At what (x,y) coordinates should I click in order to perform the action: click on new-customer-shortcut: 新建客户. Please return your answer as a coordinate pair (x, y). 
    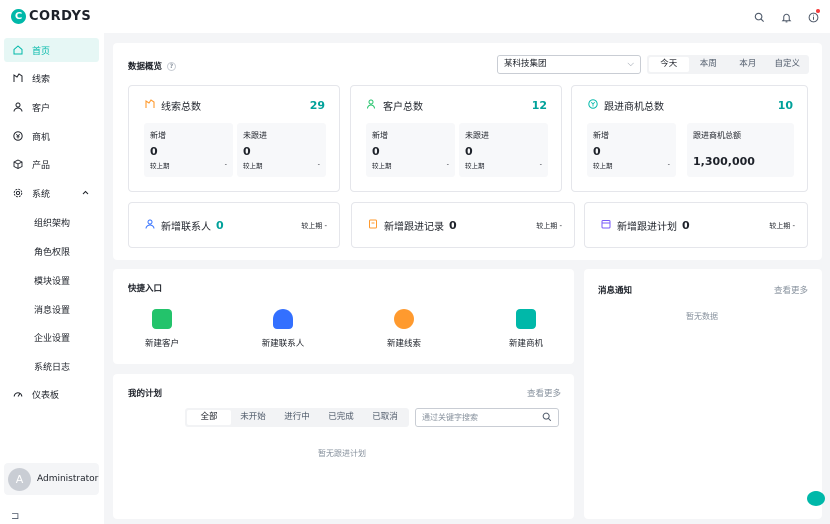
    Looking at the image, I should click on (162, 329).